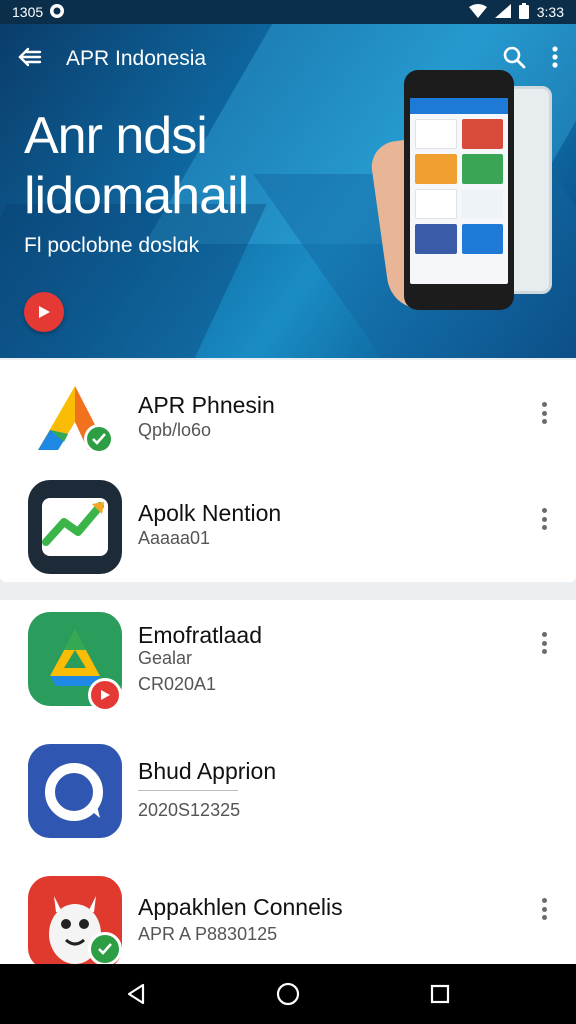  I want to click on signal-icon, so click(502, 12).